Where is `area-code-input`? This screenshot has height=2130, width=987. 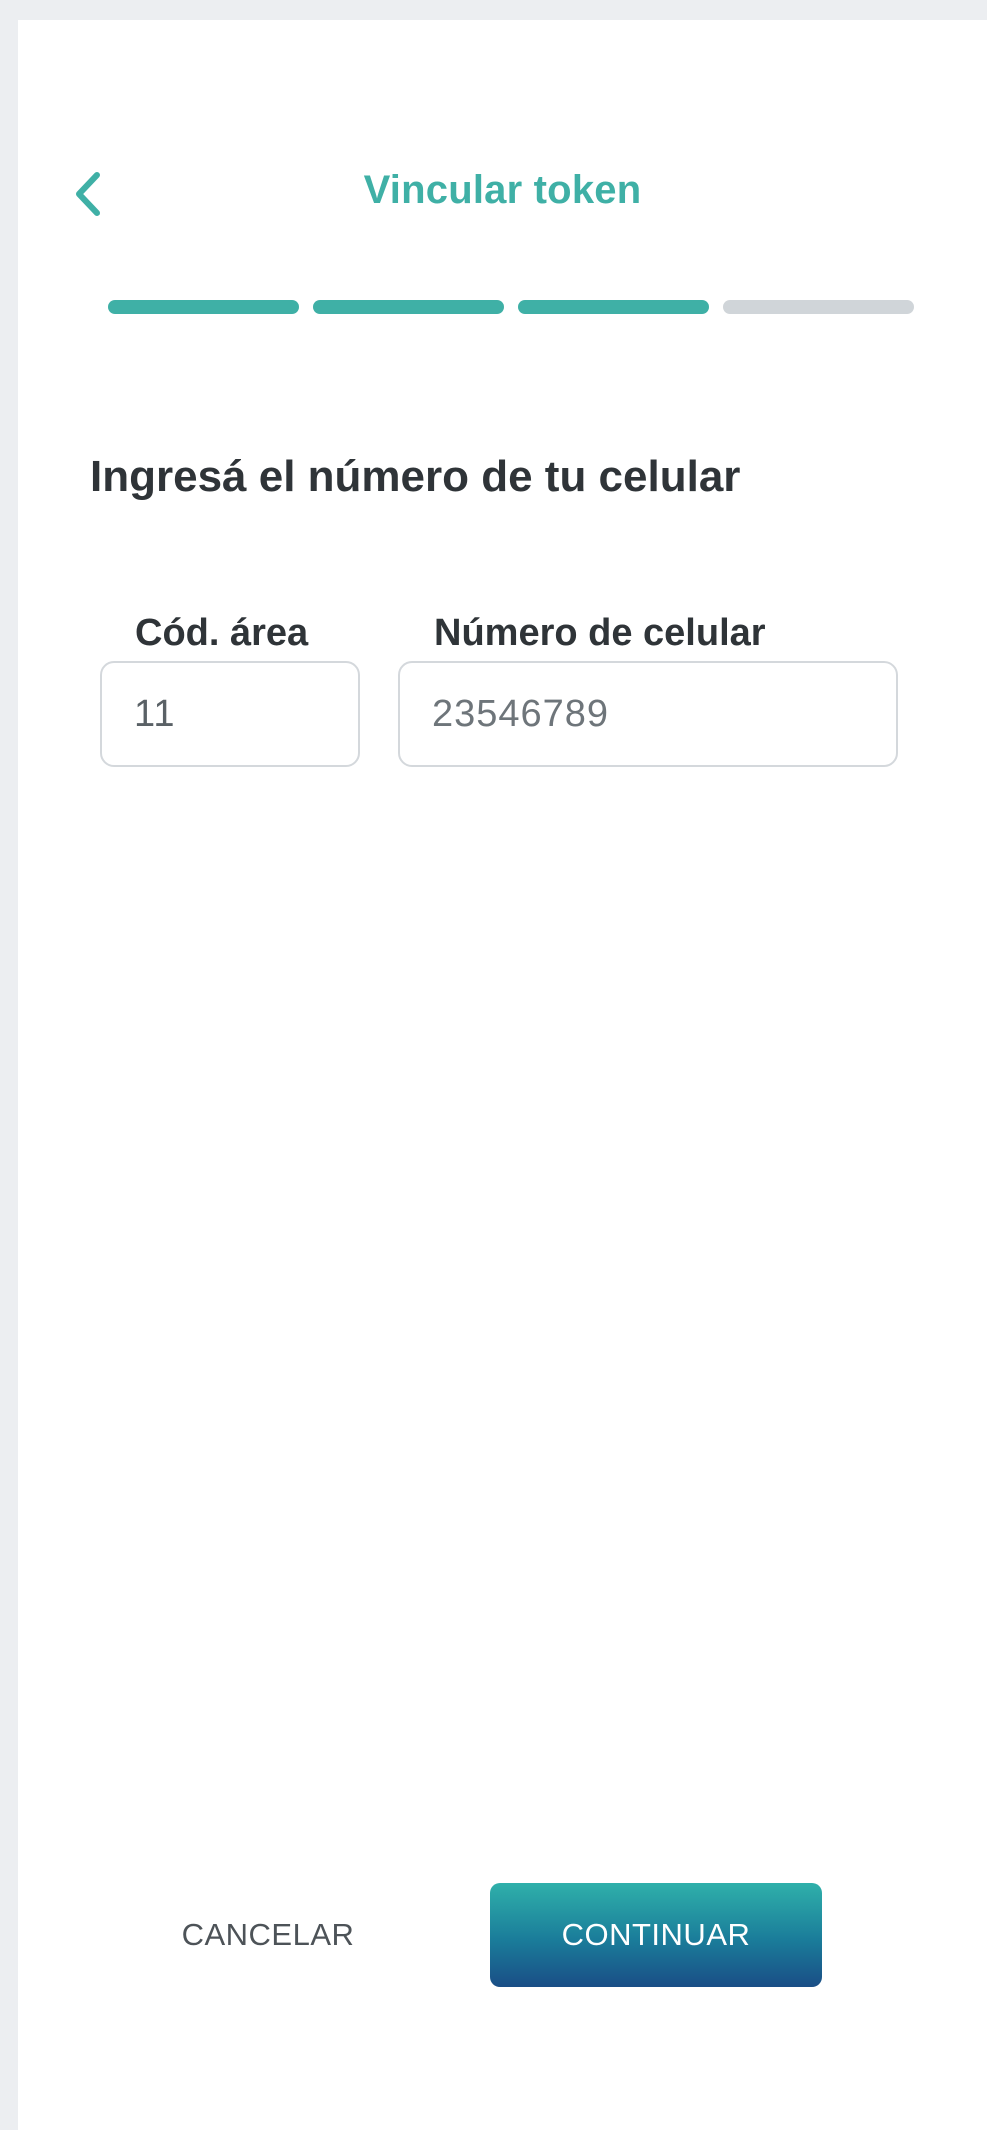 area-code-input is located at coordinates (230, 714).